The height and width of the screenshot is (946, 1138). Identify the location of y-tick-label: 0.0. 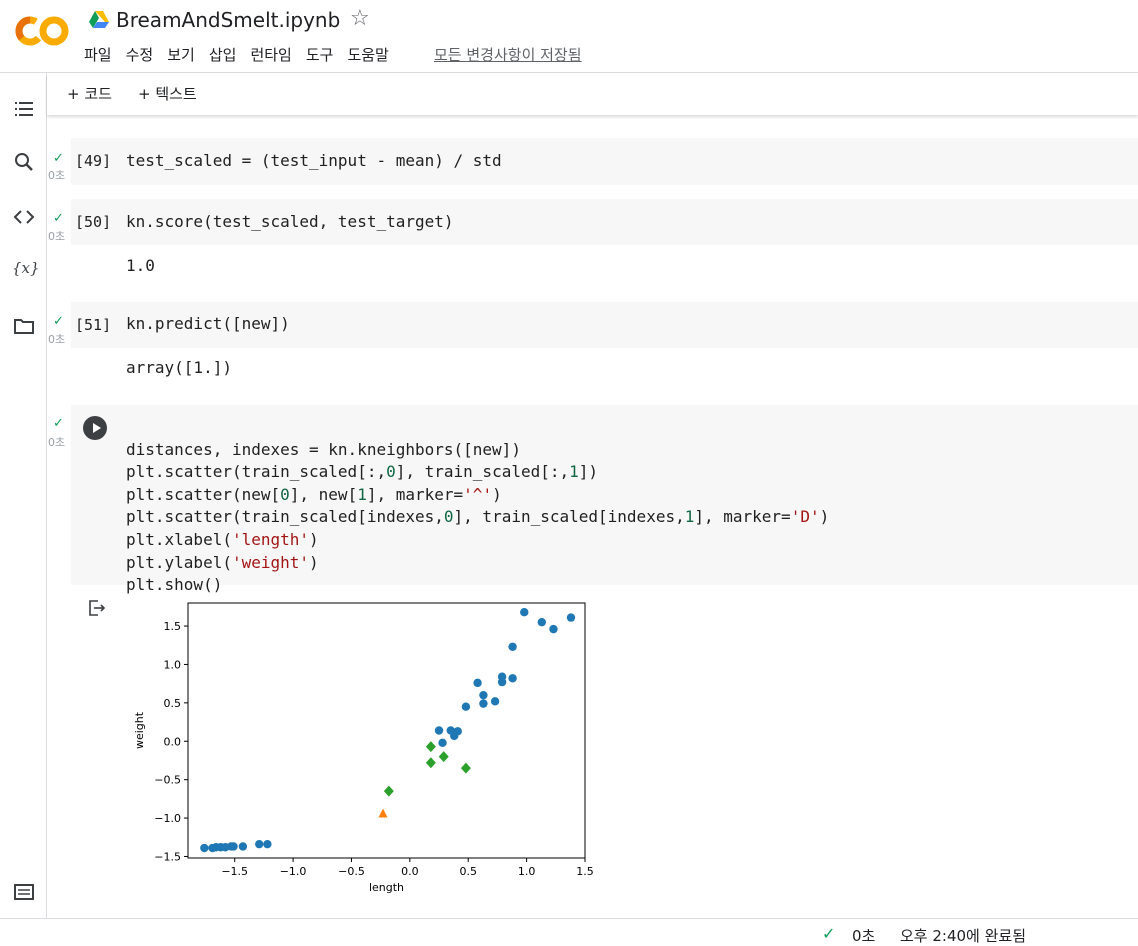
(173, 741).